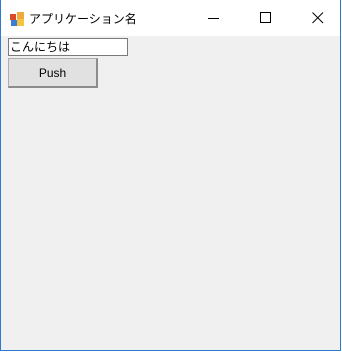 This screenshot has height=352, width=342. Describe the element at coordinates (68, 47) in the screenshot. I see `greeting-textbox: こんにちは` at that location.